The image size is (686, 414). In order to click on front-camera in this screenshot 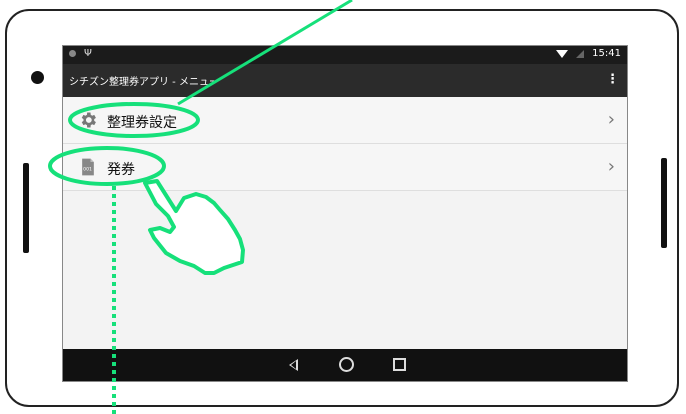, I will do `click(37, 77)`.